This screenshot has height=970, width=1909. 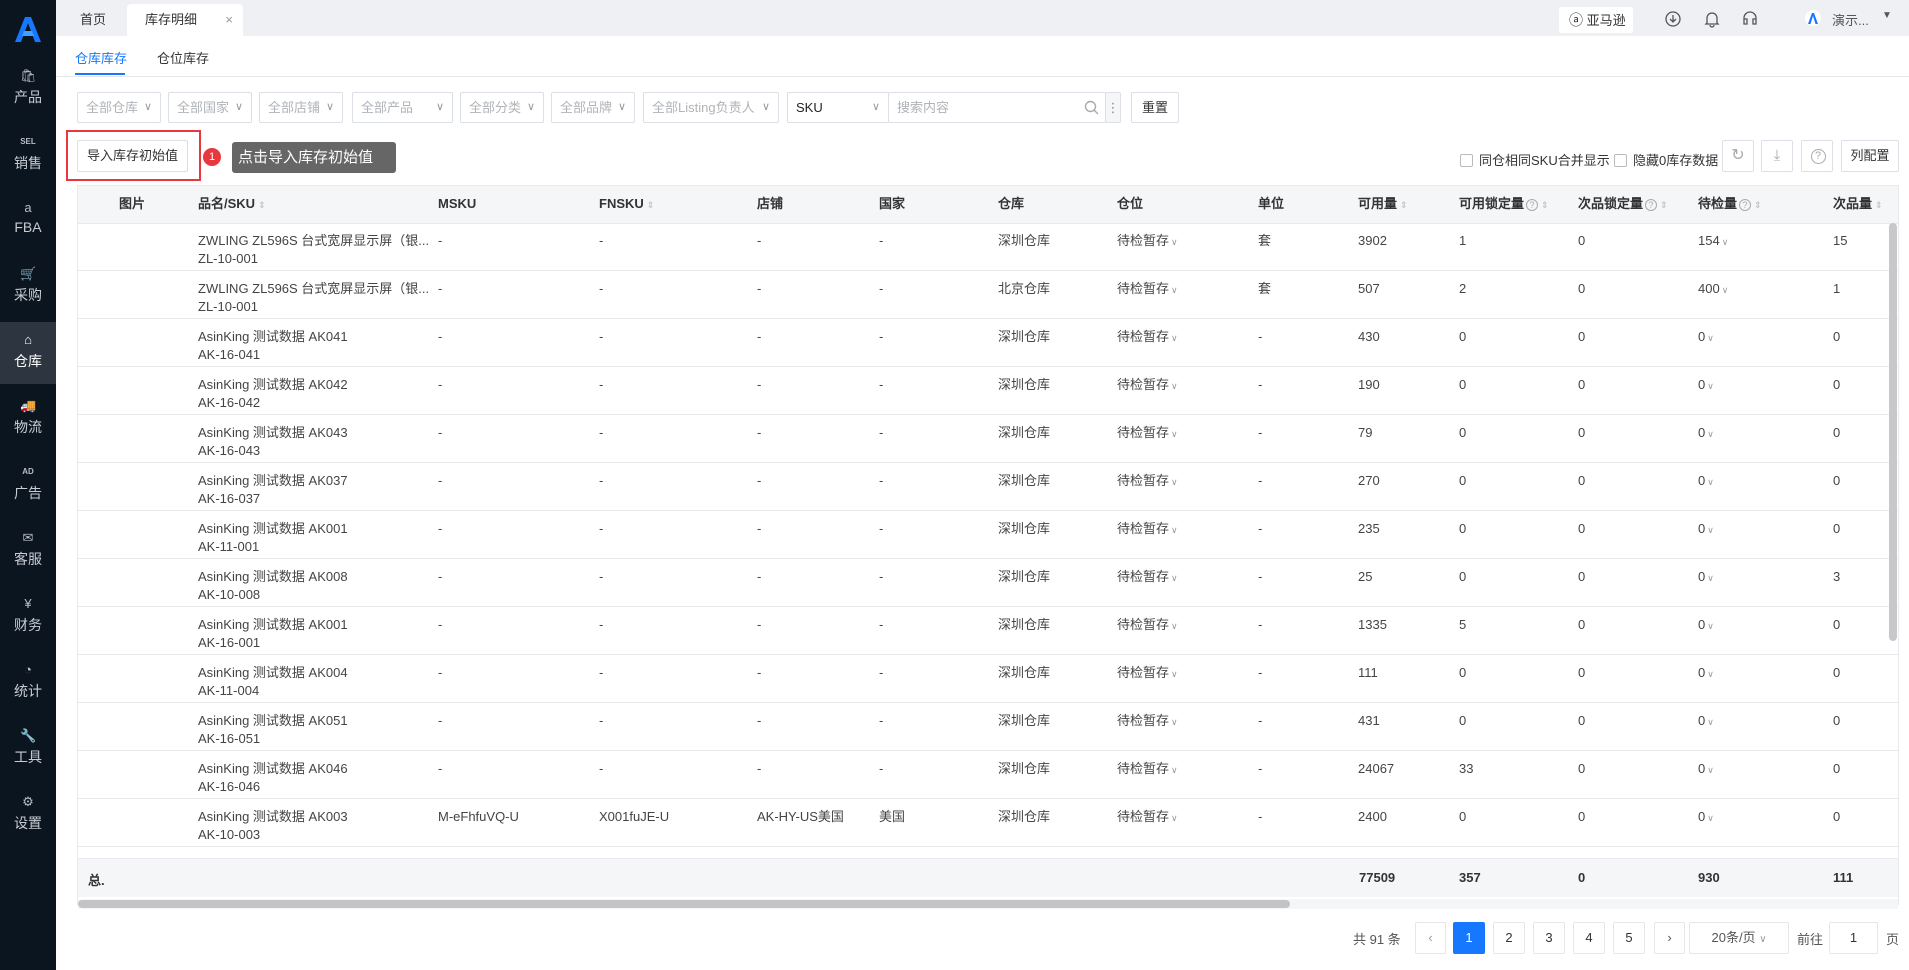 I want to click on filter-select-1: 全部国家 ∨, so click(x=210, y=107).